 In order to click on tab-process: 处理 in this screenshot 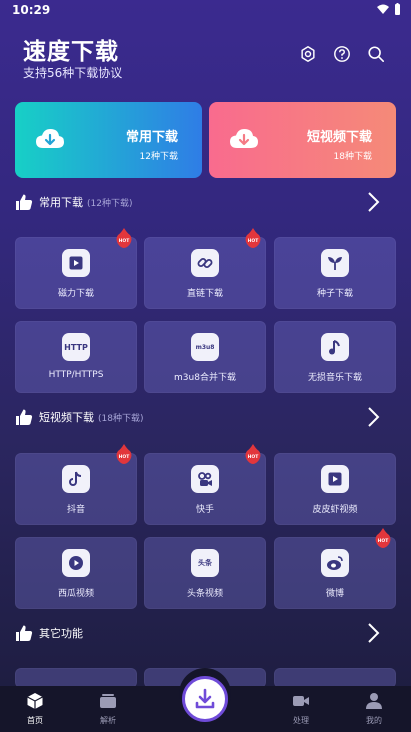, I will do `click(301, 709)`.